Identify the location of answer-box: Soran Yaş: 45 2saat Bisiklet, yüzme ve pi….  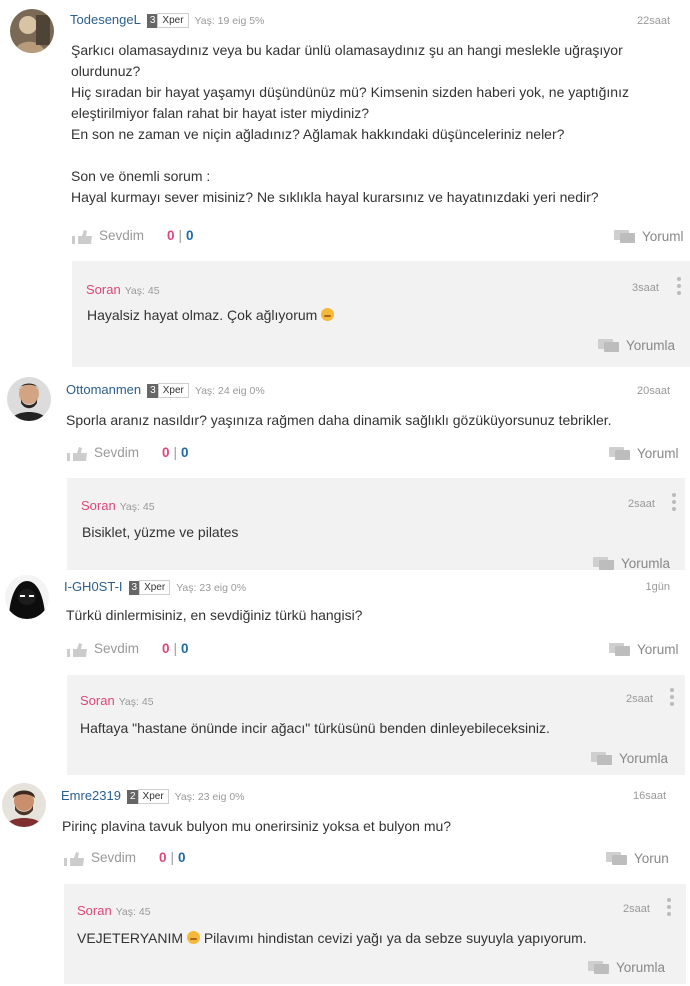
(376, 524).